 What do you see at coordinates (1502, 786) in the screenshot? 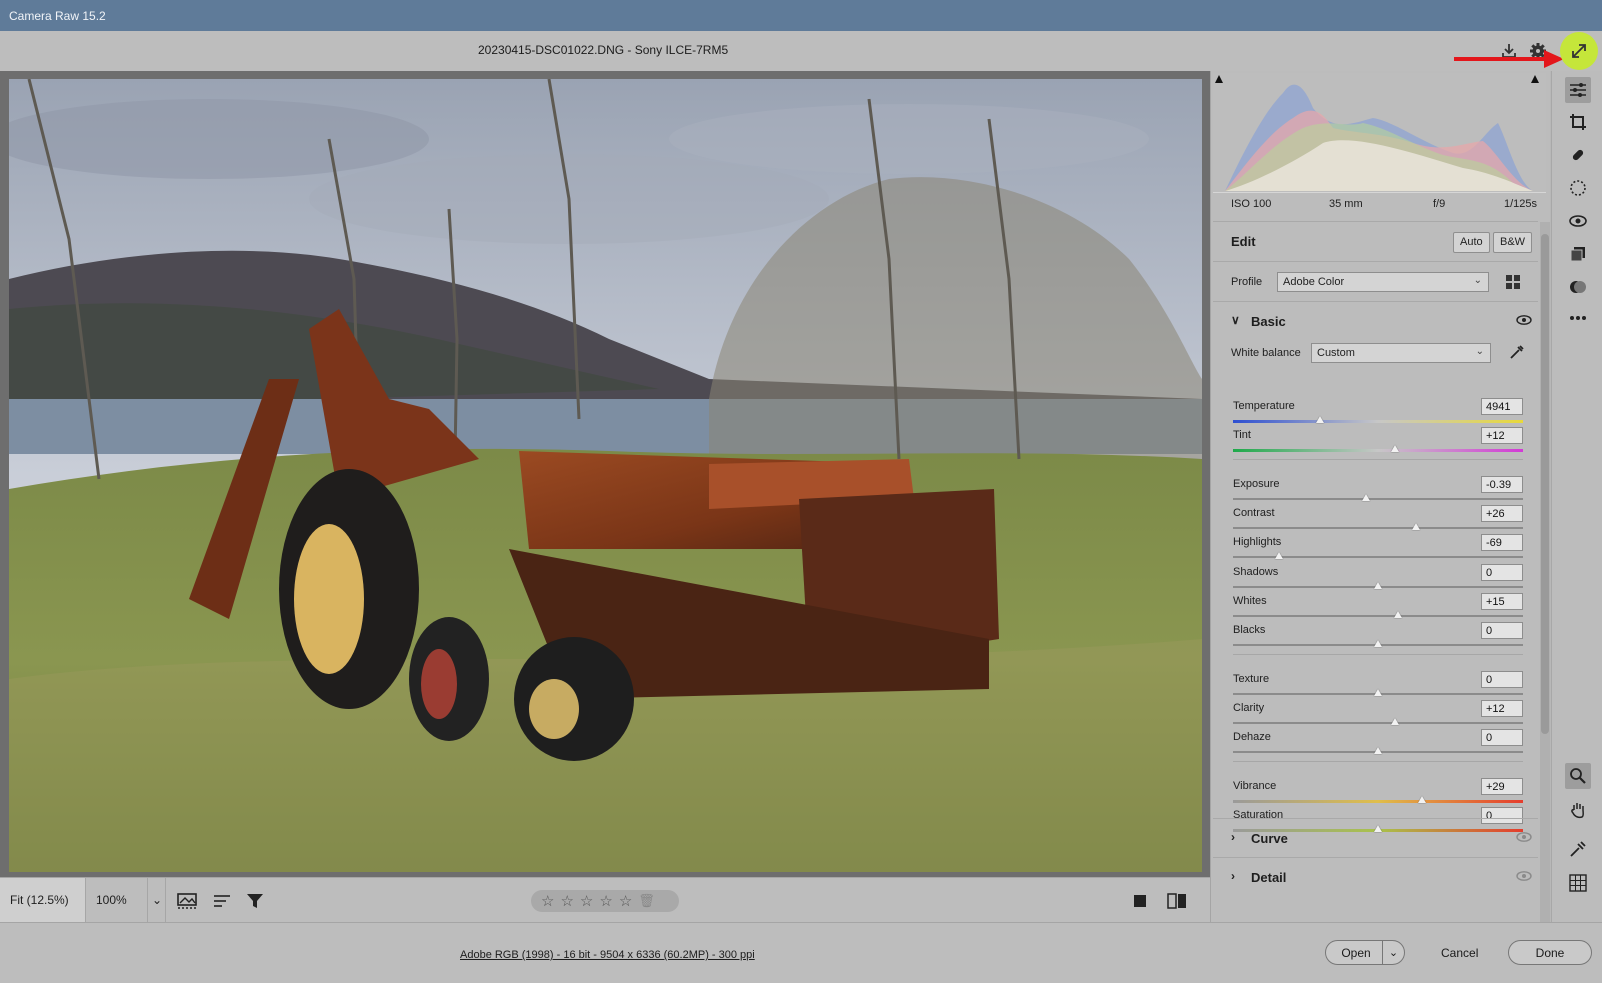
I see `slider-value-input: +29` at bounding box center [1502, 786].